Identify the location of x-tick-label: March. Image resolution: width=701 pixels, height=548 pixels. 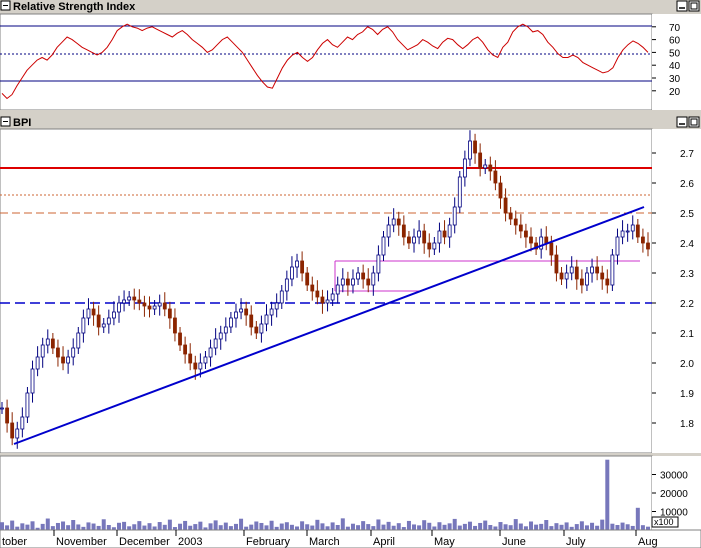
(324, 542).